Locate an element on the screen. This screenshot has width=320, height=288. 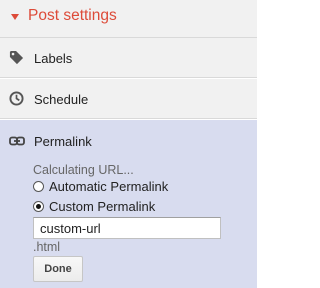
link-icon is located at coordinates (17, 141).